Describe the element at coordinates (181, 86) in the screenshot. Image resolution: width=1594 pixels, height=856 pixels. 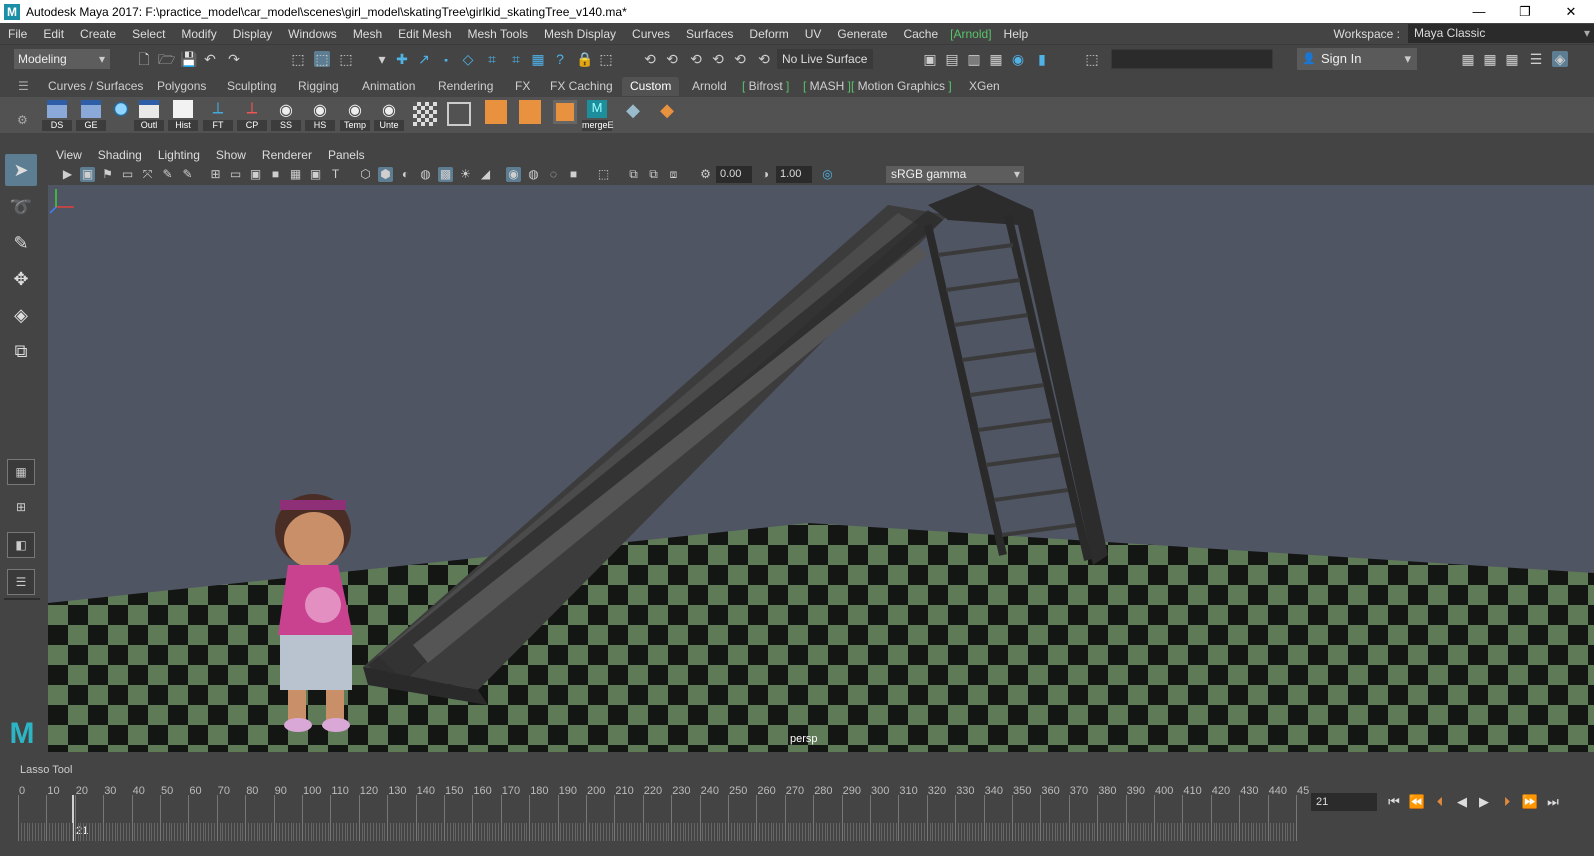
I see `tab-polygons: Polygons` at that location.